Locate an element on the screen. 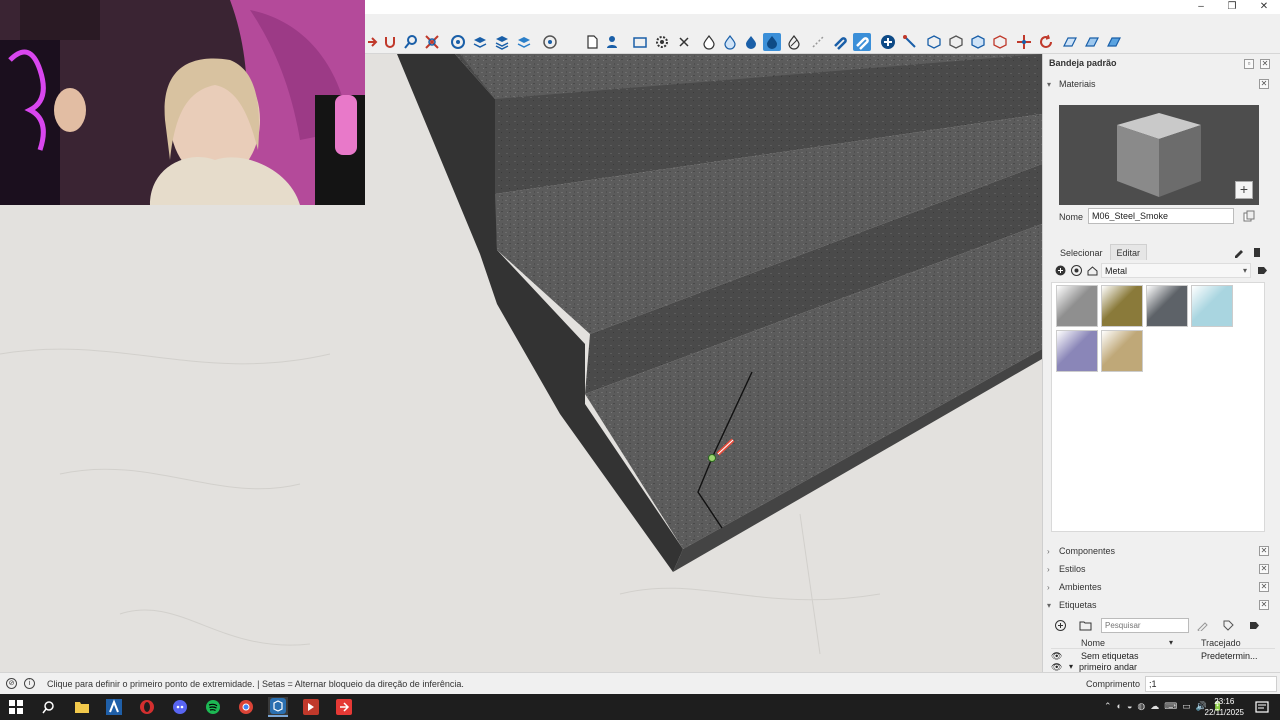 Image resolution: width=1280 pixels, height=720 pixels. info-icon: i is located at coordinates (29, 683).